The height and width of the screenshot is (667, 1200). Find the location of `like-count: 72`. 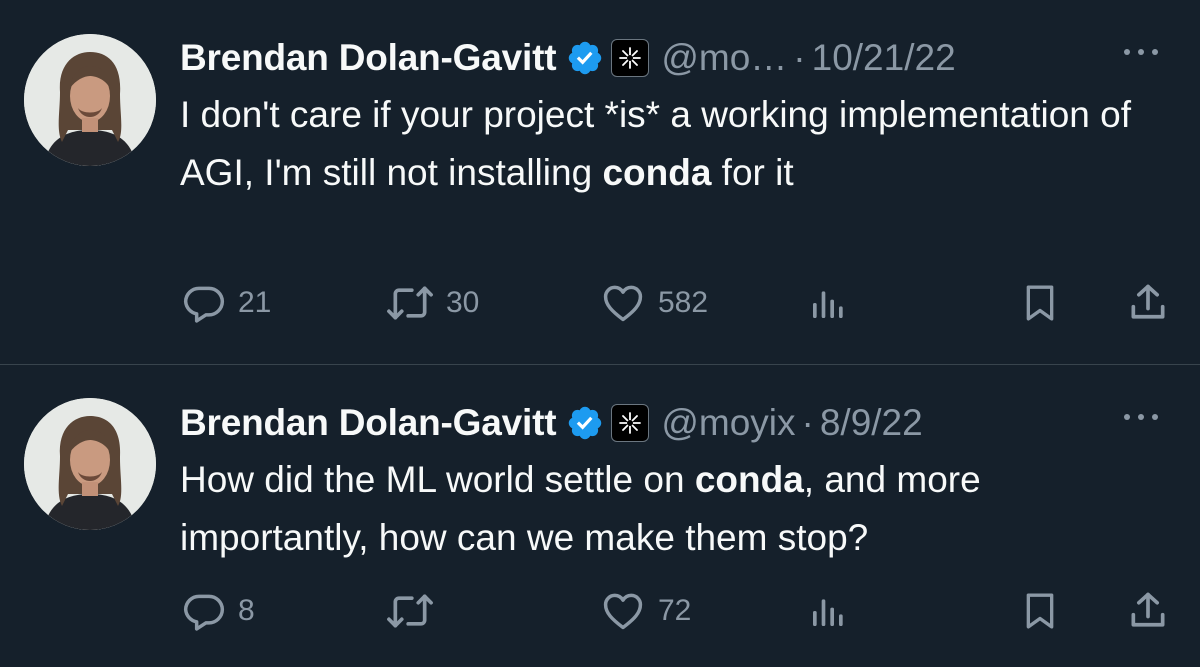

like-count: 72 is located at coordinates (675, 610).